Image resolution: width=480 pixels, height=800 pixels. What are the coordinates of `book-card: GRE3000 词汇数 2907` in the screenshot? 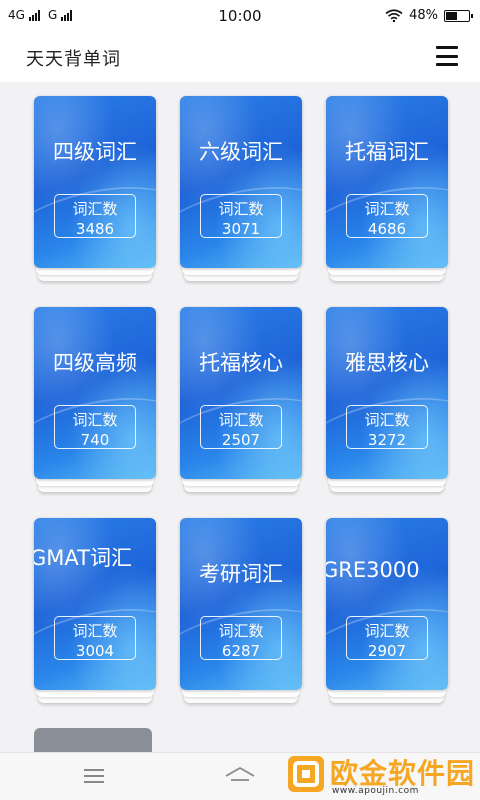 It's located at (387, 610).